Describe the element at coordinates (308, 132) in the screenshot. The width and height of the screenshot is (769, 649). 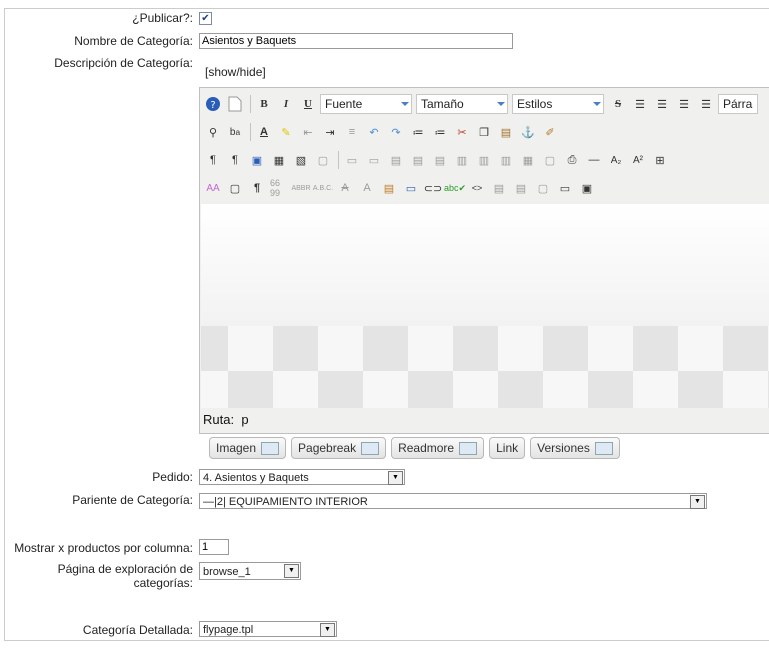
I see `outdent-icon: ⇤` at that location.